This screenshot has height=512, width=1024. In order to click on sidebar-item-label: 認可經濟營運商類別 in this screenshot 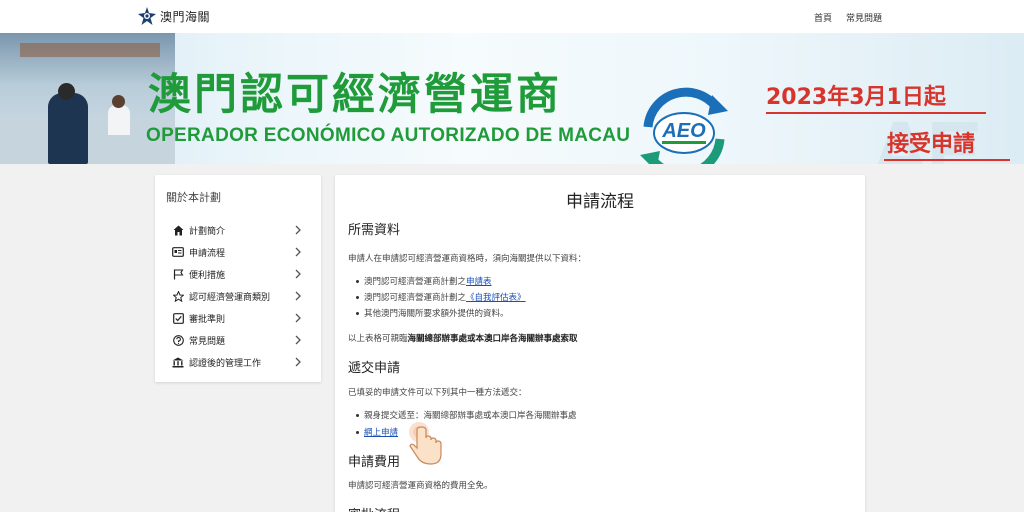, I will do `click(230, 297)`.